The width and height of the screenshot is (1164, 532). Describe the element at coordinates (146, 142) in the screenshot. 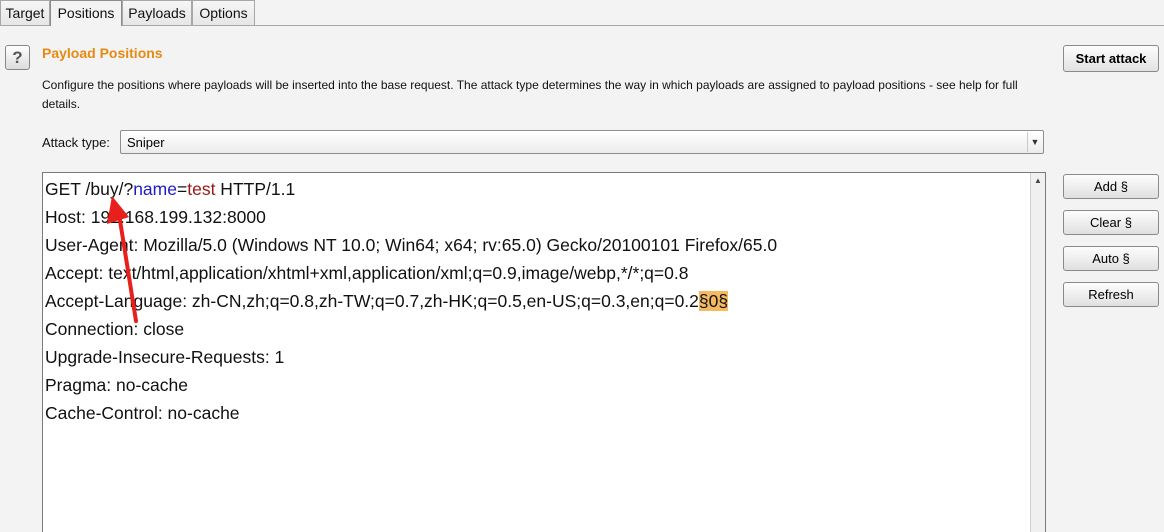

I see `attack-type-value: Sniper` at that location.